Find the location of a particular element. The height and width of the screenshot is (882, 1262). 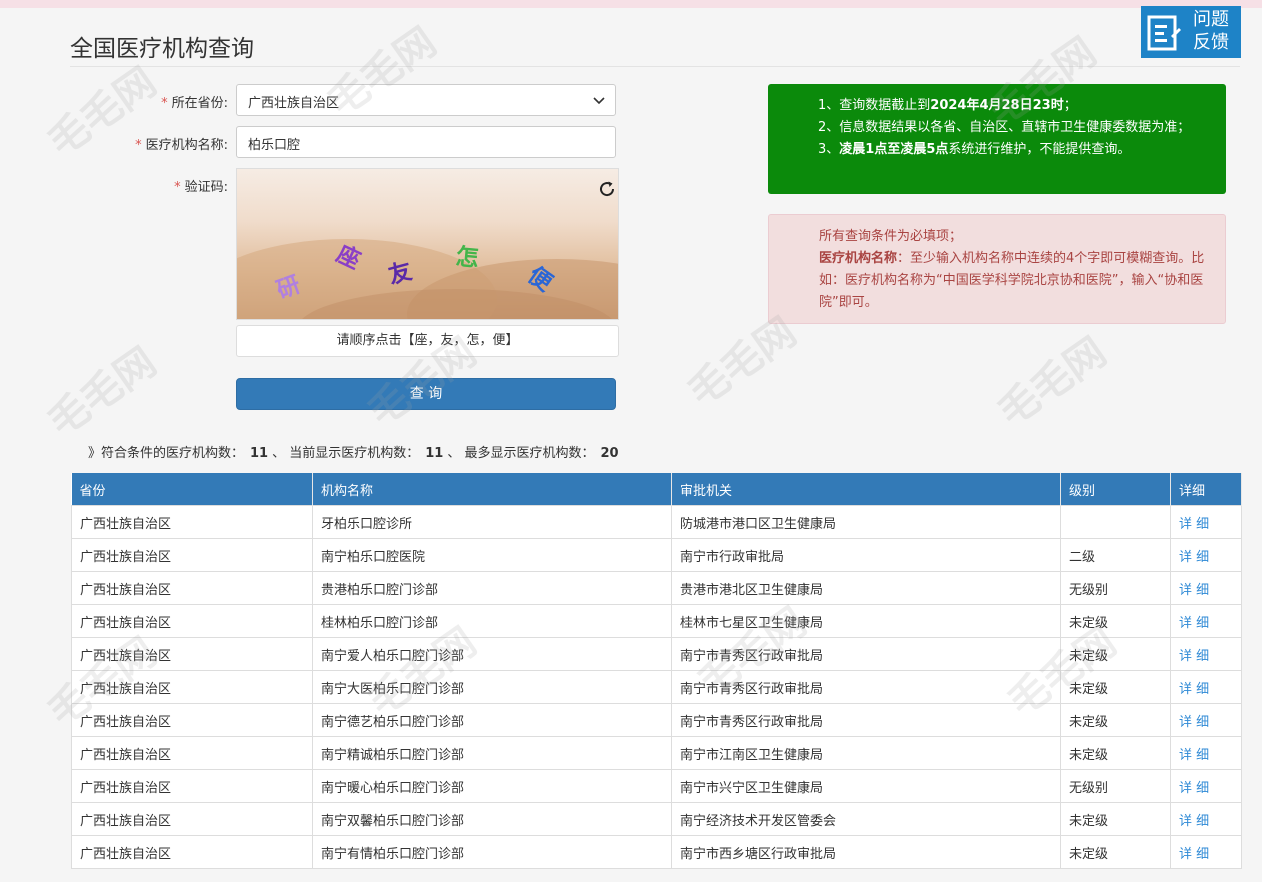

table-row: 广西壮族自治区 南宁柏乐口腔医院 南宁市行政审批局 二级详 细 is located at coordinates (656, 555).